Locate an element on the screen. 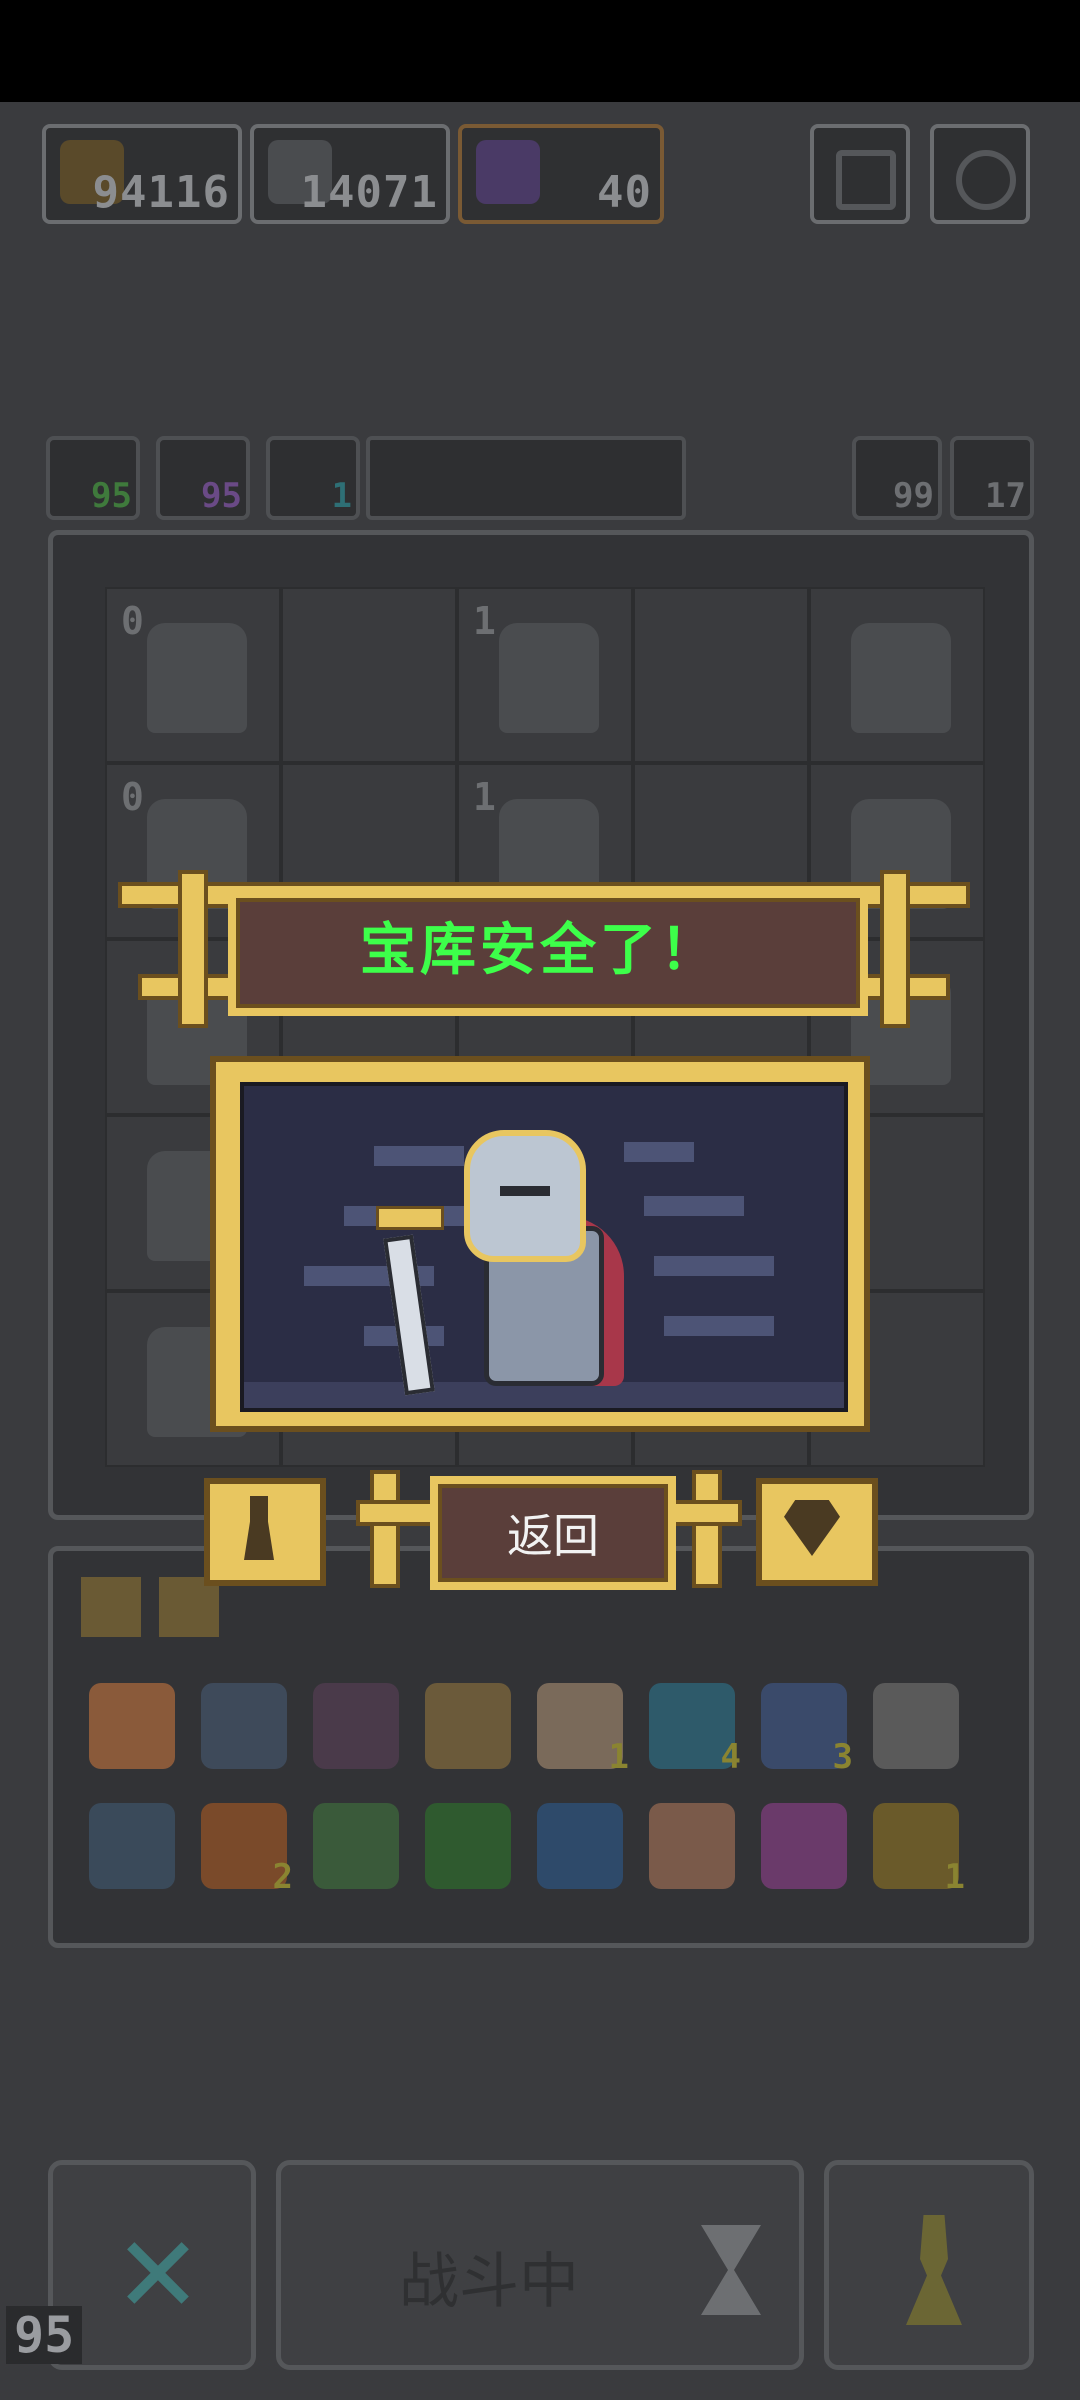 The height and width of the screenshot is (2400, 1080). back-button: 返回 is located at coordinates (553, 1533).